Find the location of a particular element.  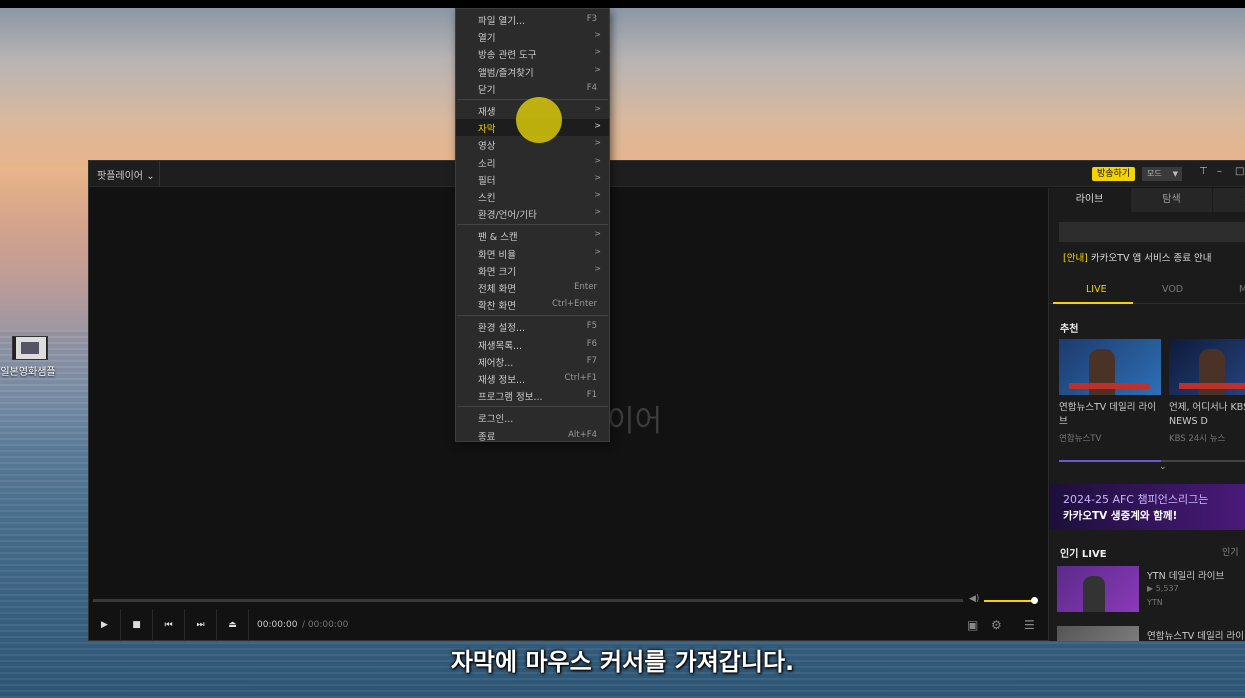

broadcast-button: 방송하기 is located at coordinates (1114, 174).